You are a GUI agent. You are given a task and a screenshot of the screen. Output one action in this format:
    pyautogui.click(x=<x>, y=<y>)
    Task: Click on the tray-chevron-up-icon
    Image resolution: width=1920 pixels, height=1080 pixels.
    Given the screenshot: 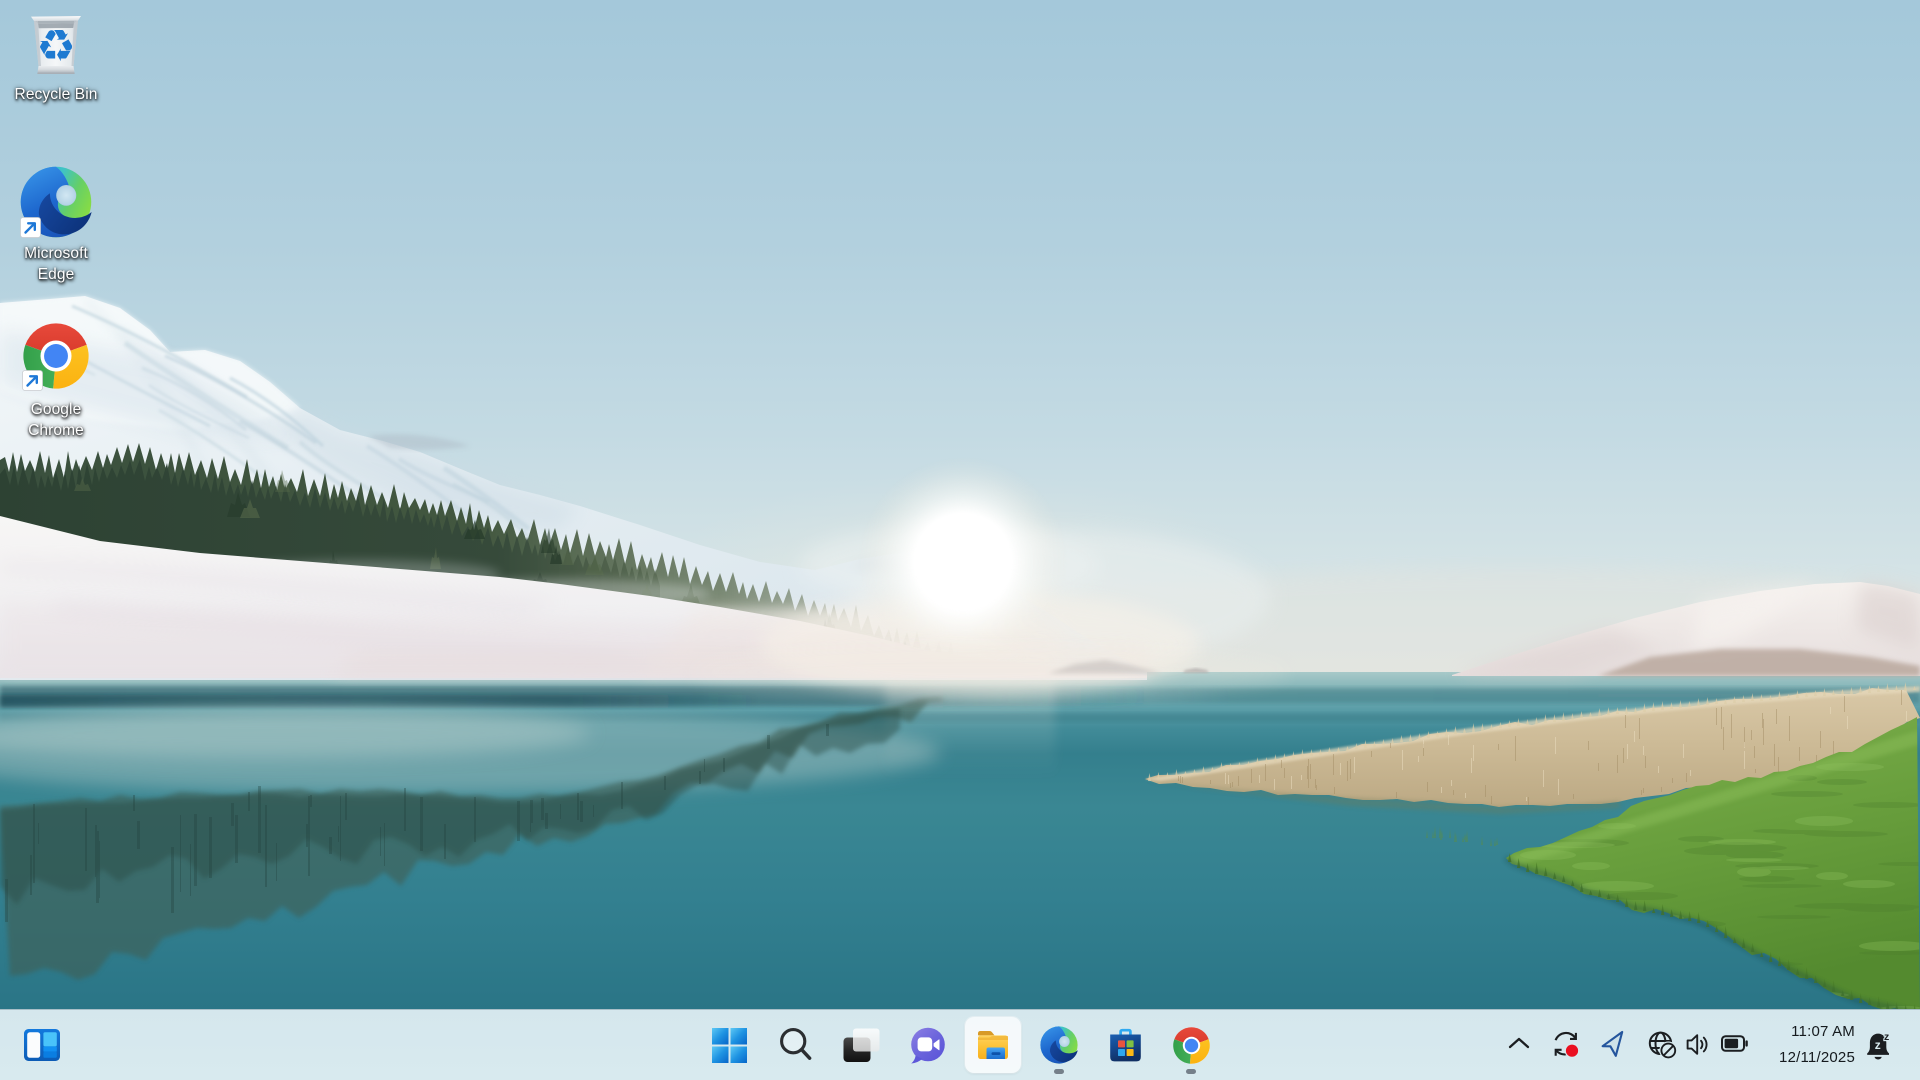 What is the action you would take?
    pyautogui.click(x=1519, y=1043)
    